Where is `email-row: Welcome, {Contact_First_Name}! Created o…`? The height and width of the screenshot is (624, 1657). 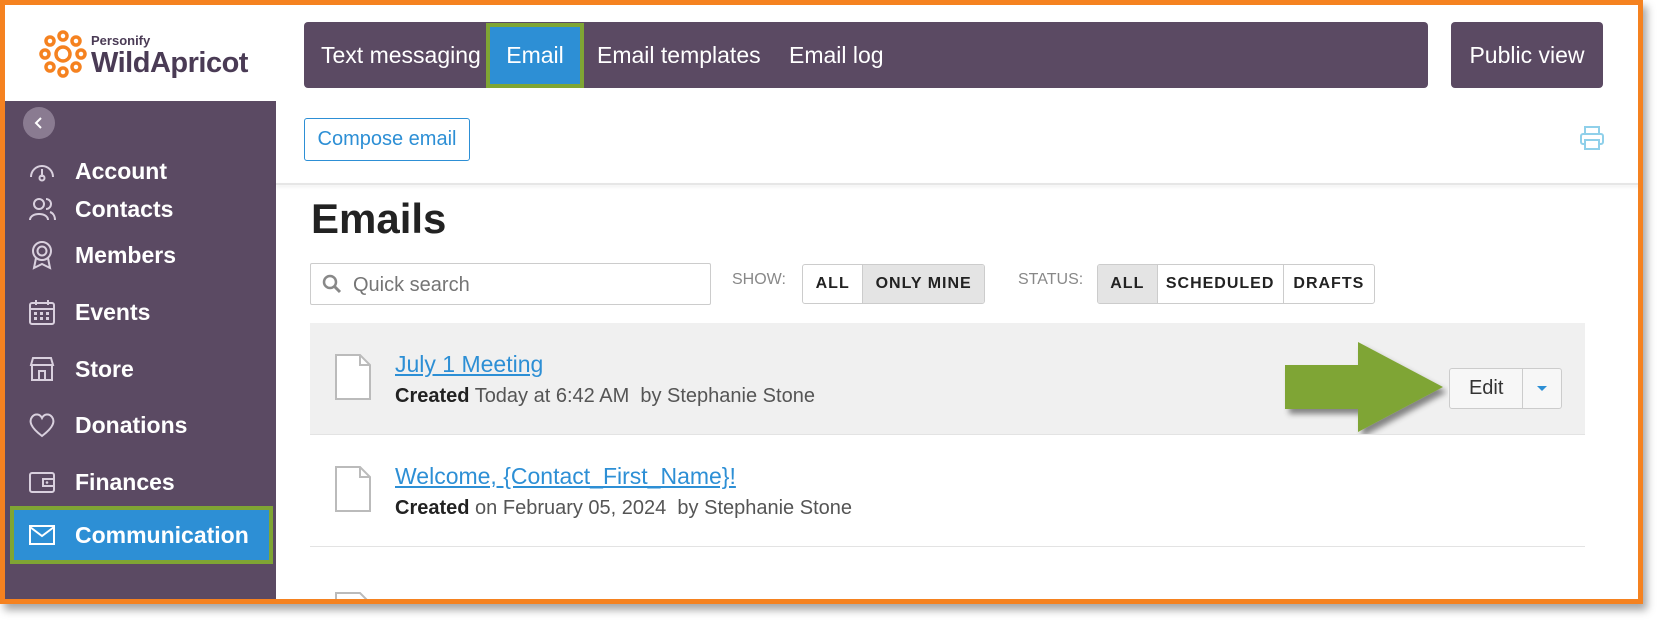 email-row: Welcome, {Contact_First_Name}! Created o… is located at coordinates (947, 491).